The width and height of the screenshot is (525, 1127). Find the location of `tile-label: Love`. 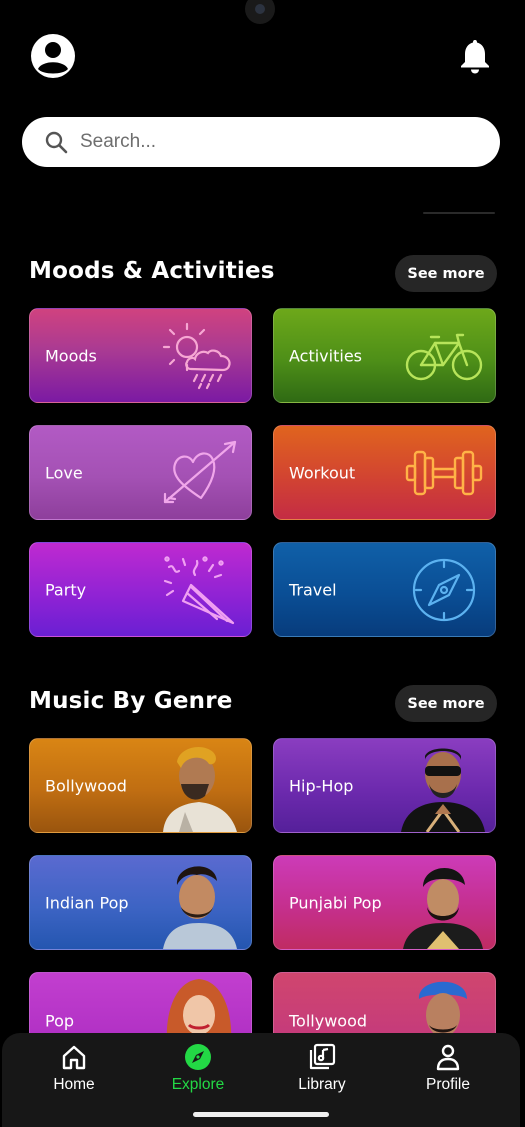

tile-label: Love is located at coordinates (64, 472).